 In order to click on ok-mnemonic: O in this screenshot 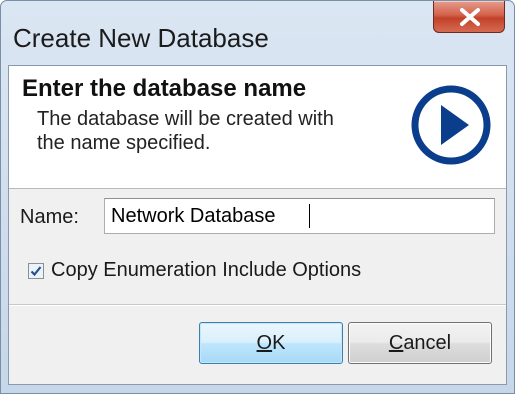, I will do `click(264, 342)`.